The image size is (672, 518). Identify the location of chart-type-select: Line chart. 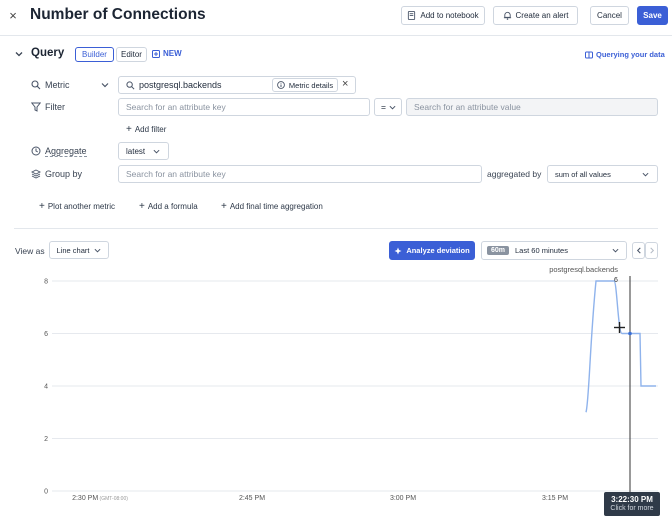
(79, 250).